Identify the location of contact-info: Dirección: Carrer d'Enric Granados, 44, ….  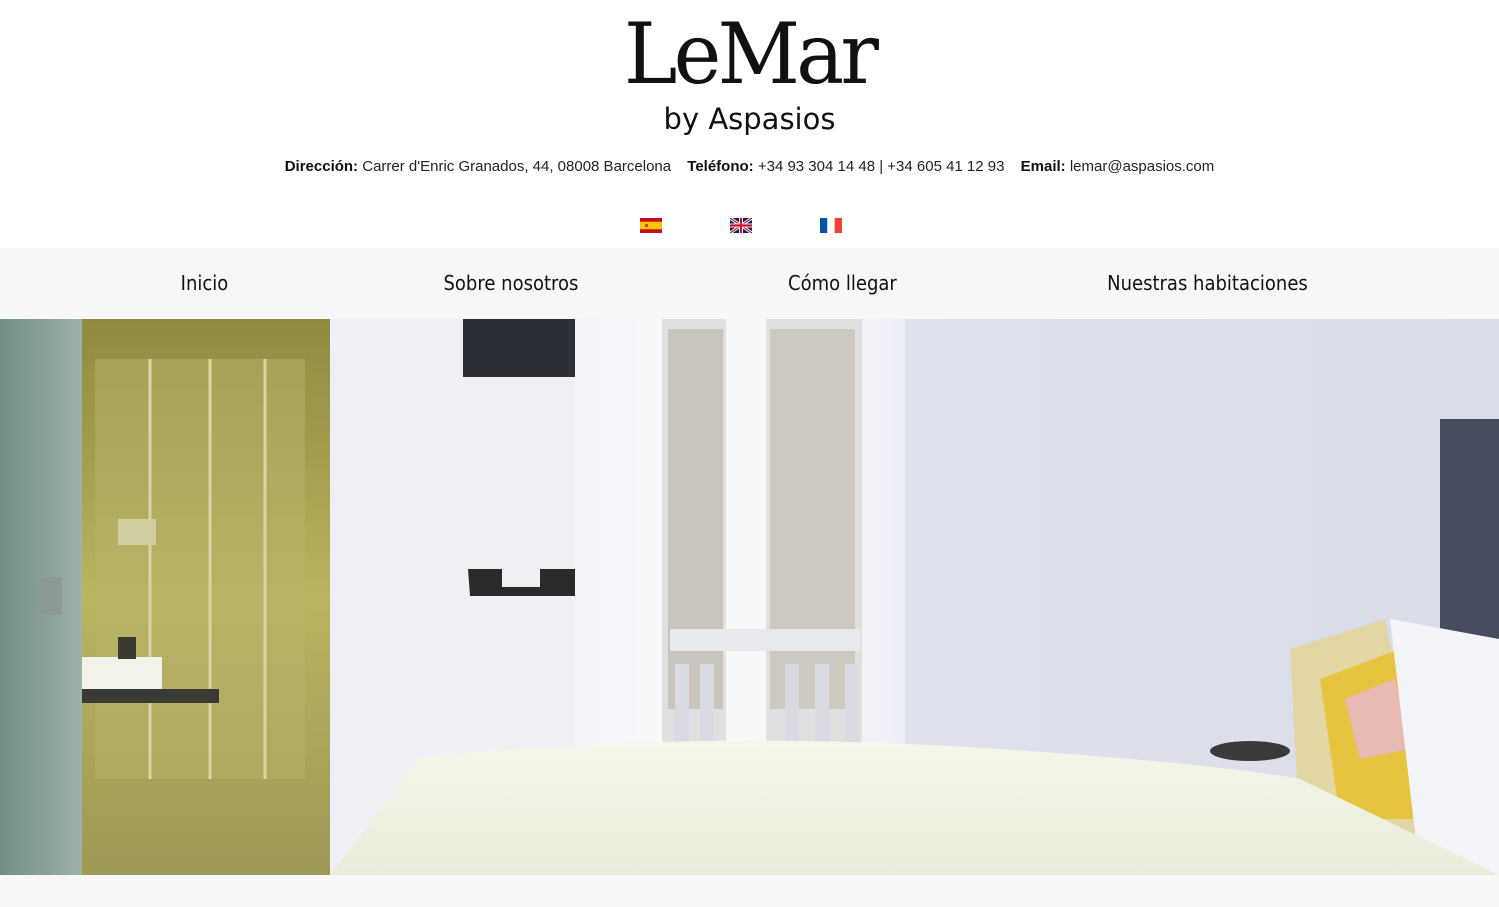
(749, 166).